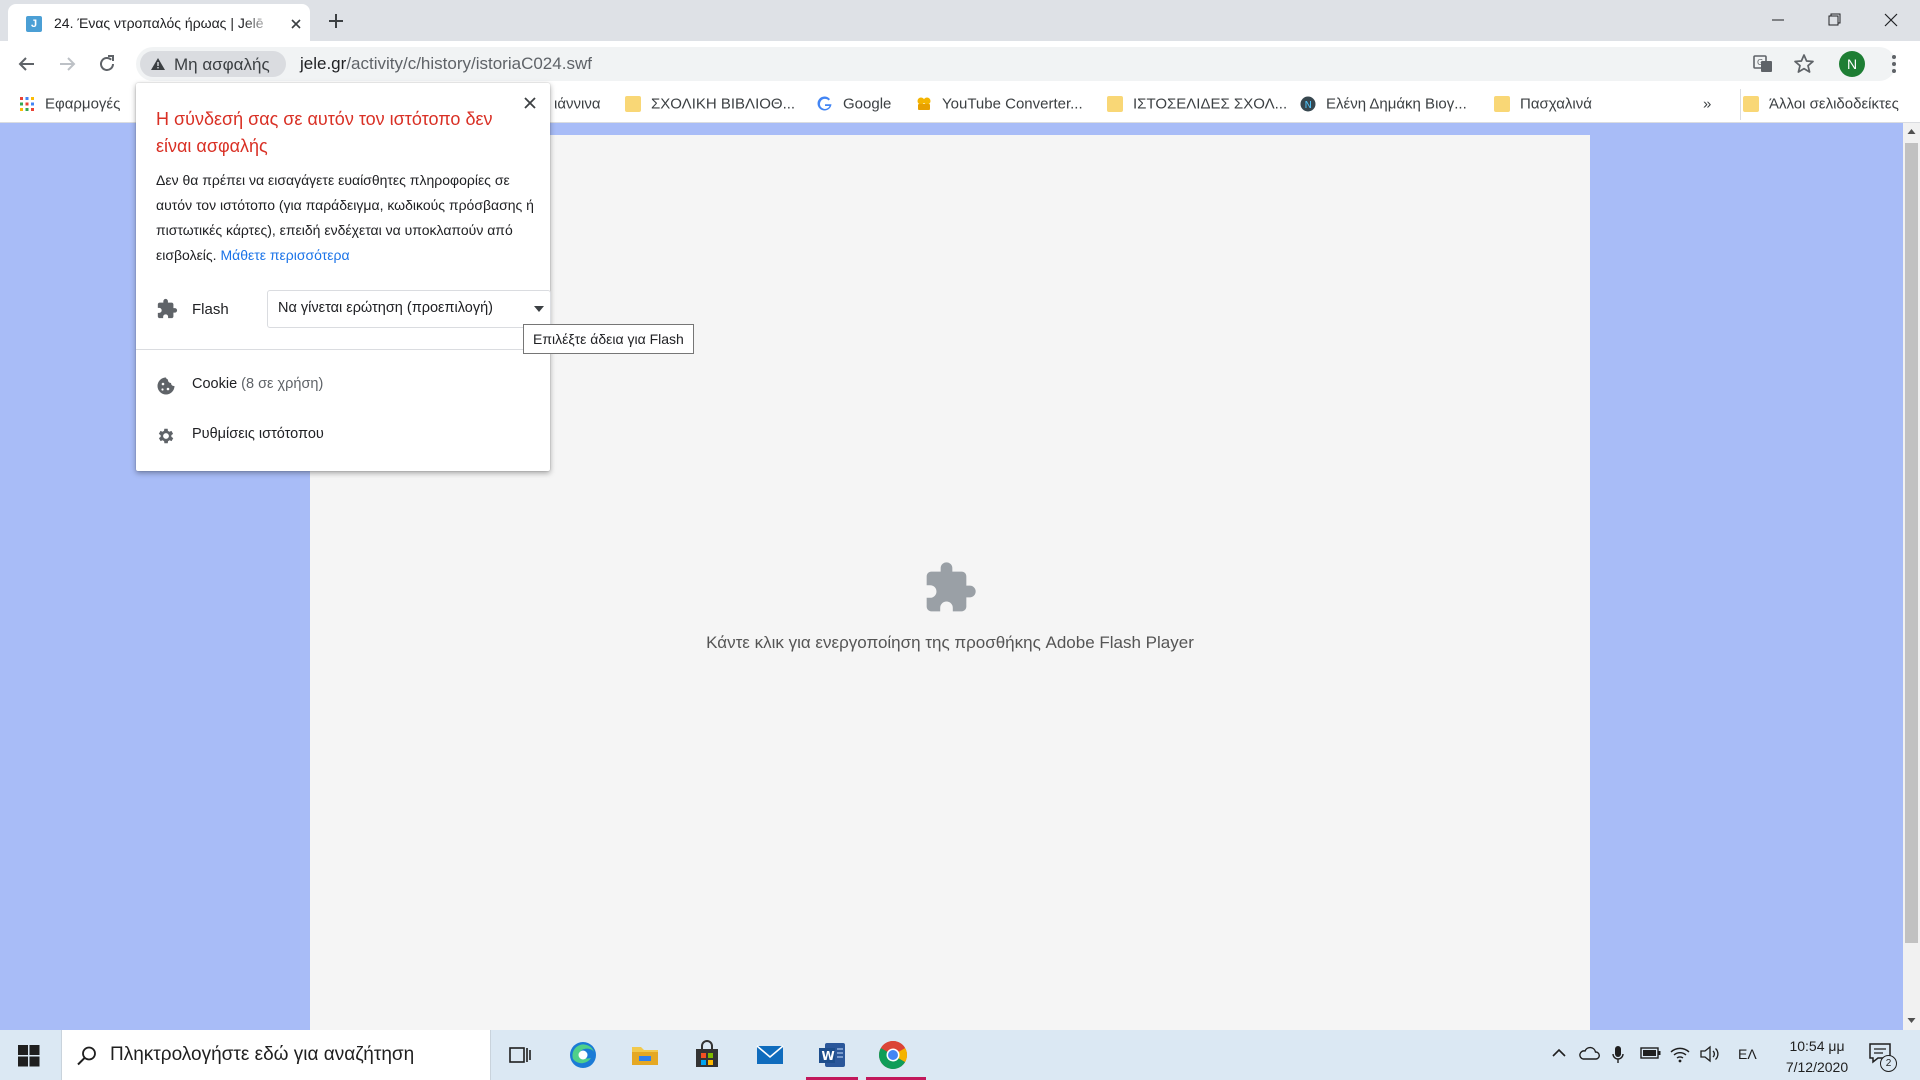  I want to click on search-icon, so click(87, 1056).